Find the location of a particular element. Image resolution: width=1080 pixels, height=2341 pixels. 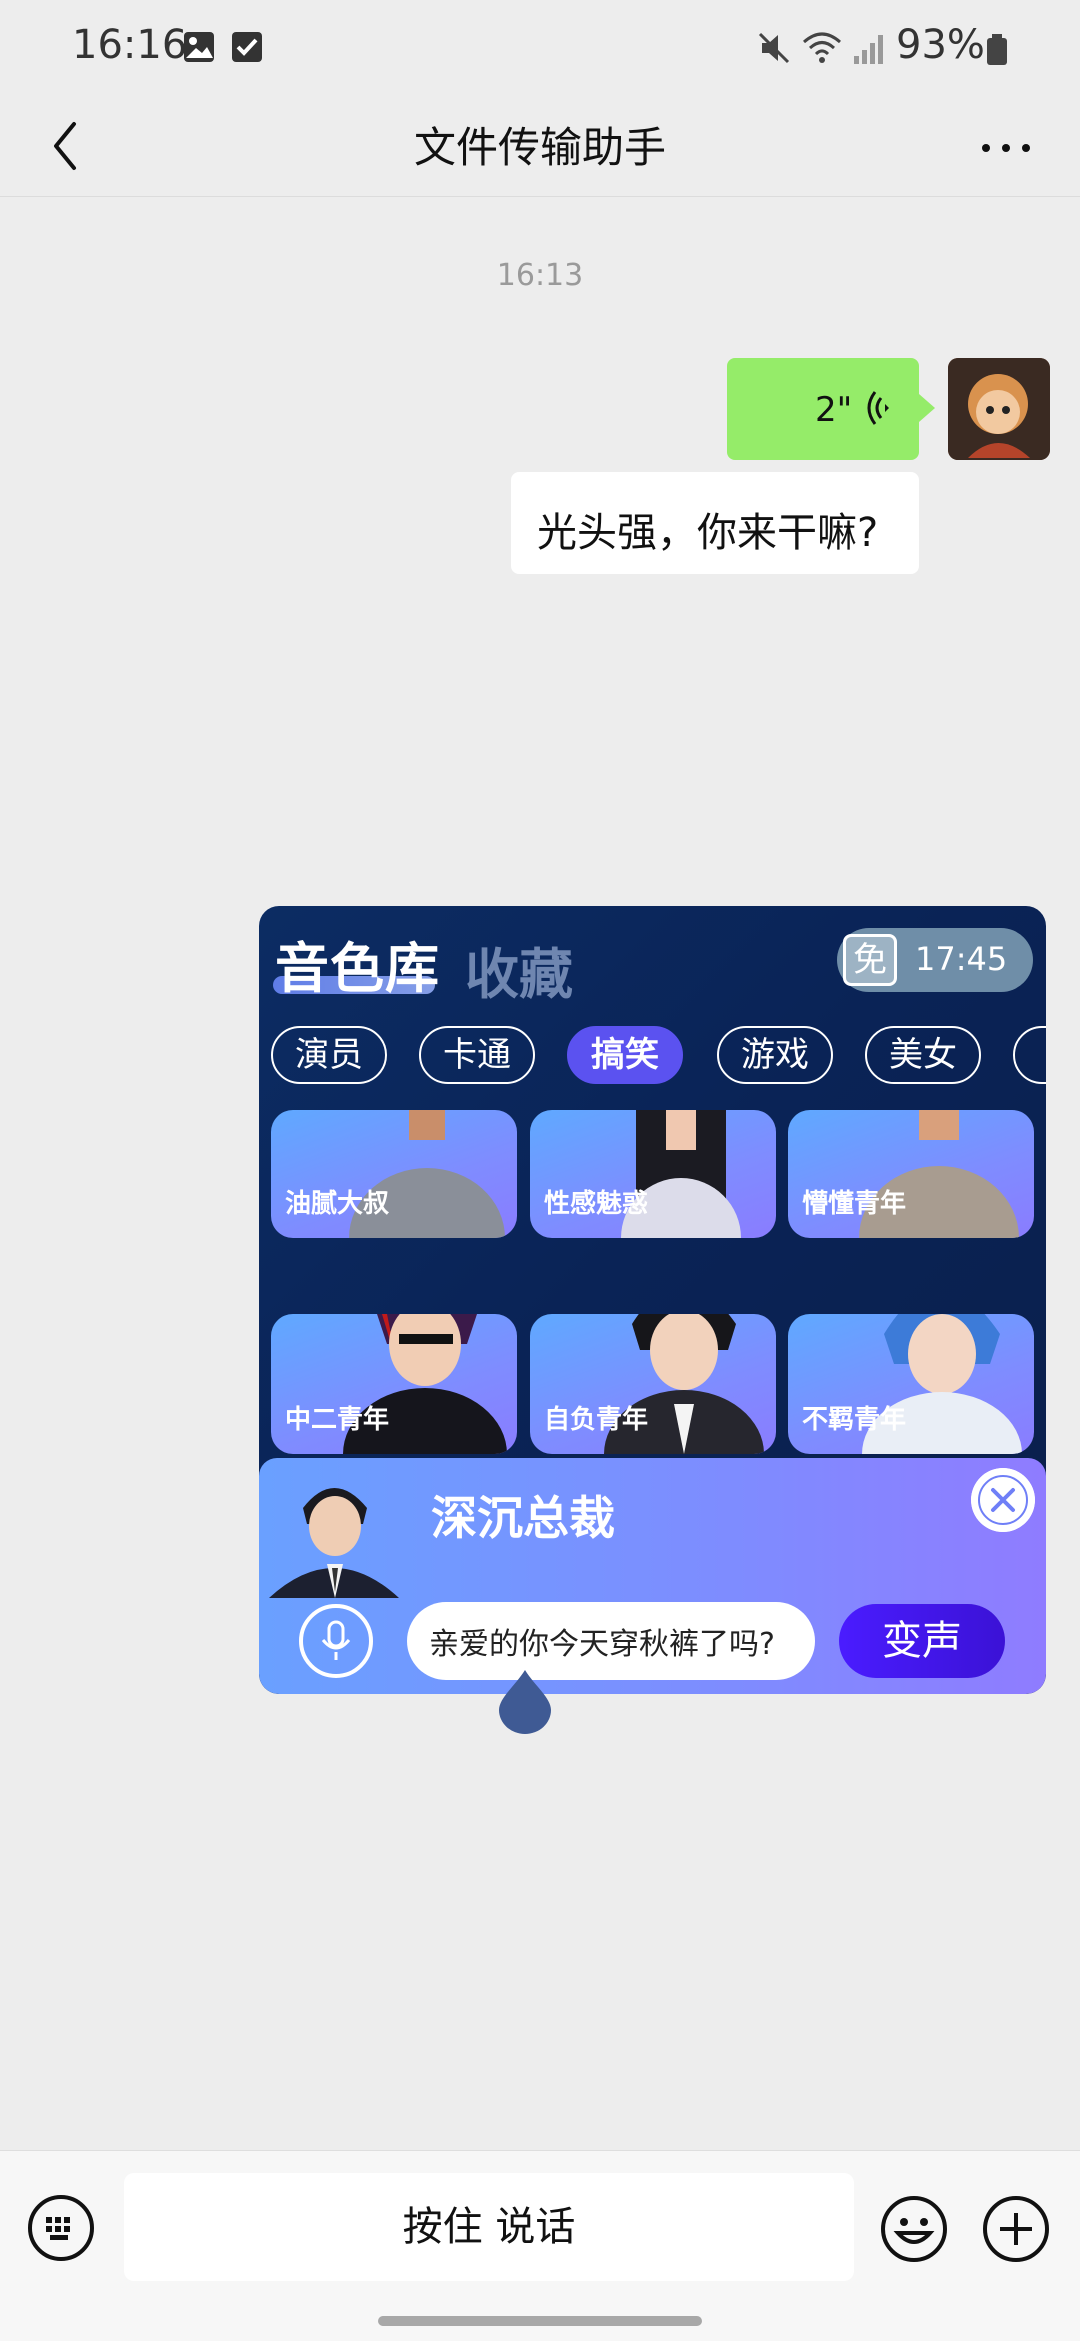

timer-text: 17:45 is located at coordinates (961, 959).